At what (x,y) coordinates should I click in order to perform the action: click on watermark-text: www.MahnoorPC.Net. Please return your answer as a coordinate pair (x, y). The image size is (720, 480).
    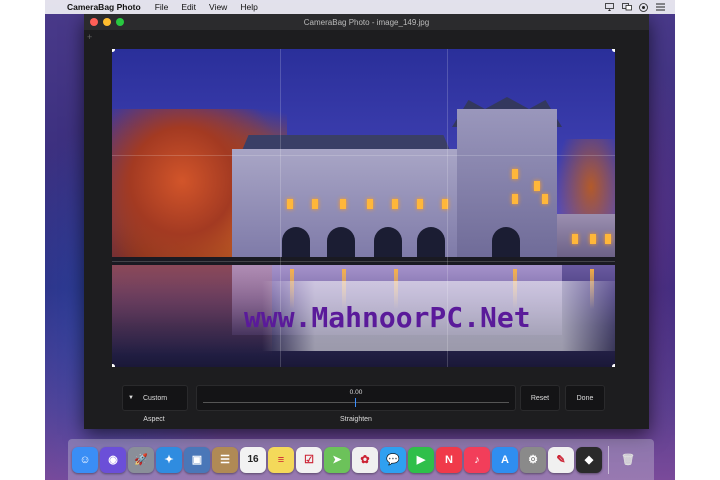
    Looking at the image, I should click on (387, 317).